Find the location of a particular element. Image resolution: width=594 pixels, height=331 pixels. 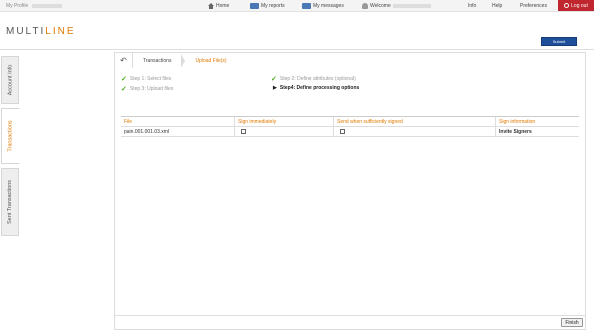

invite-signers-link: Invite Signers is located at coordinates (537, 131).